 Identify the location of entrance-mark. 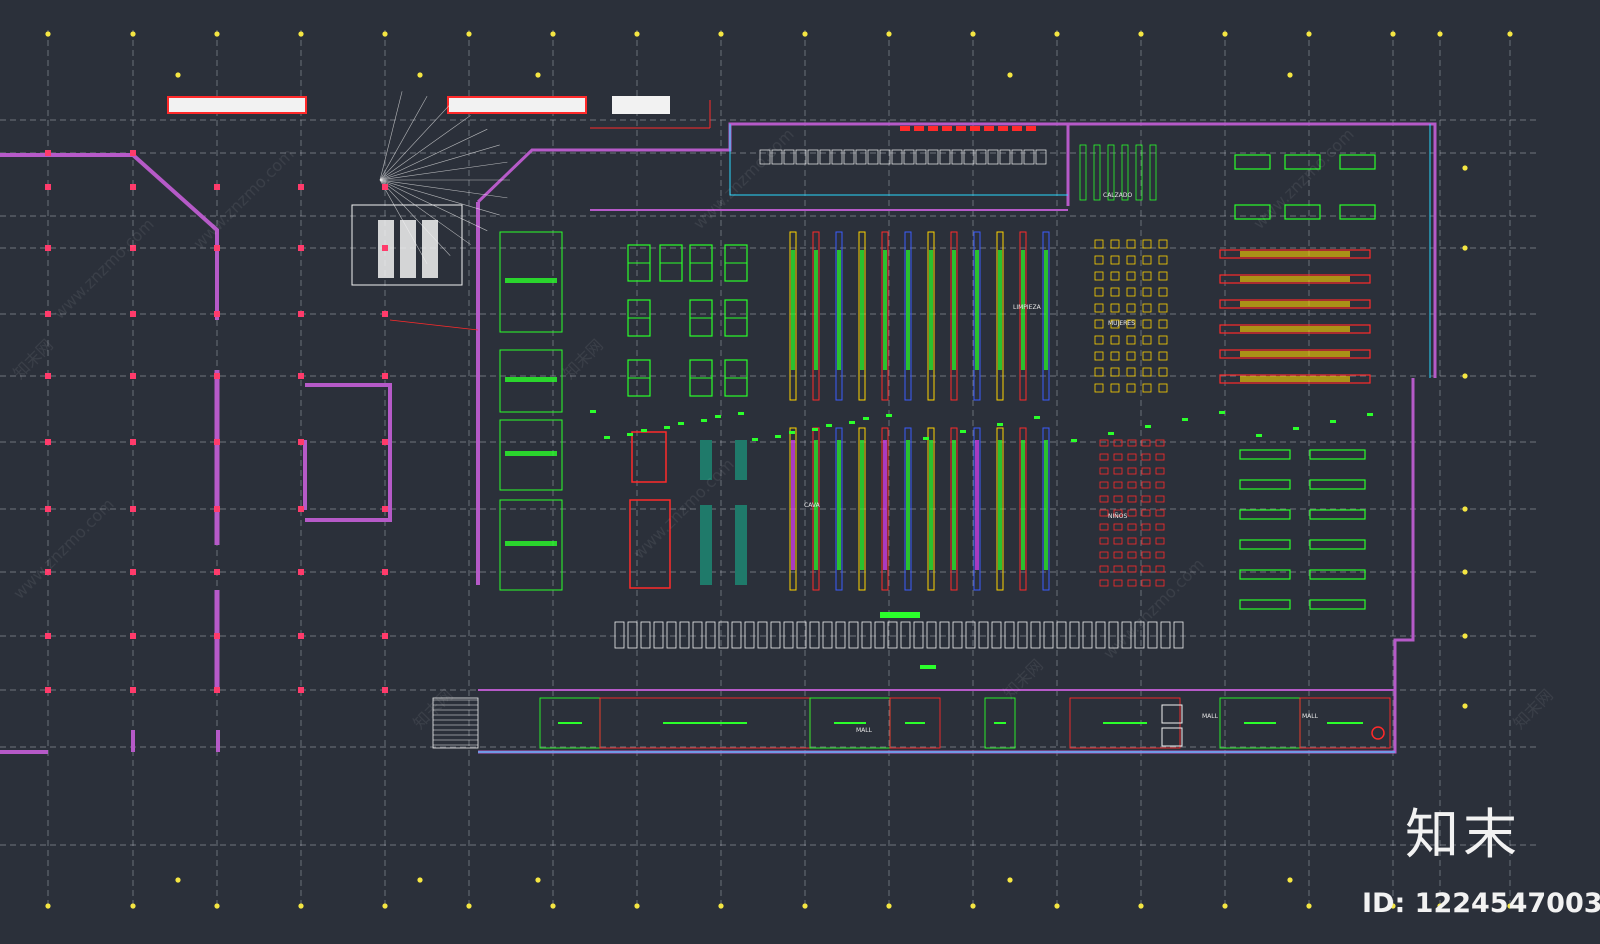
(928, 667).